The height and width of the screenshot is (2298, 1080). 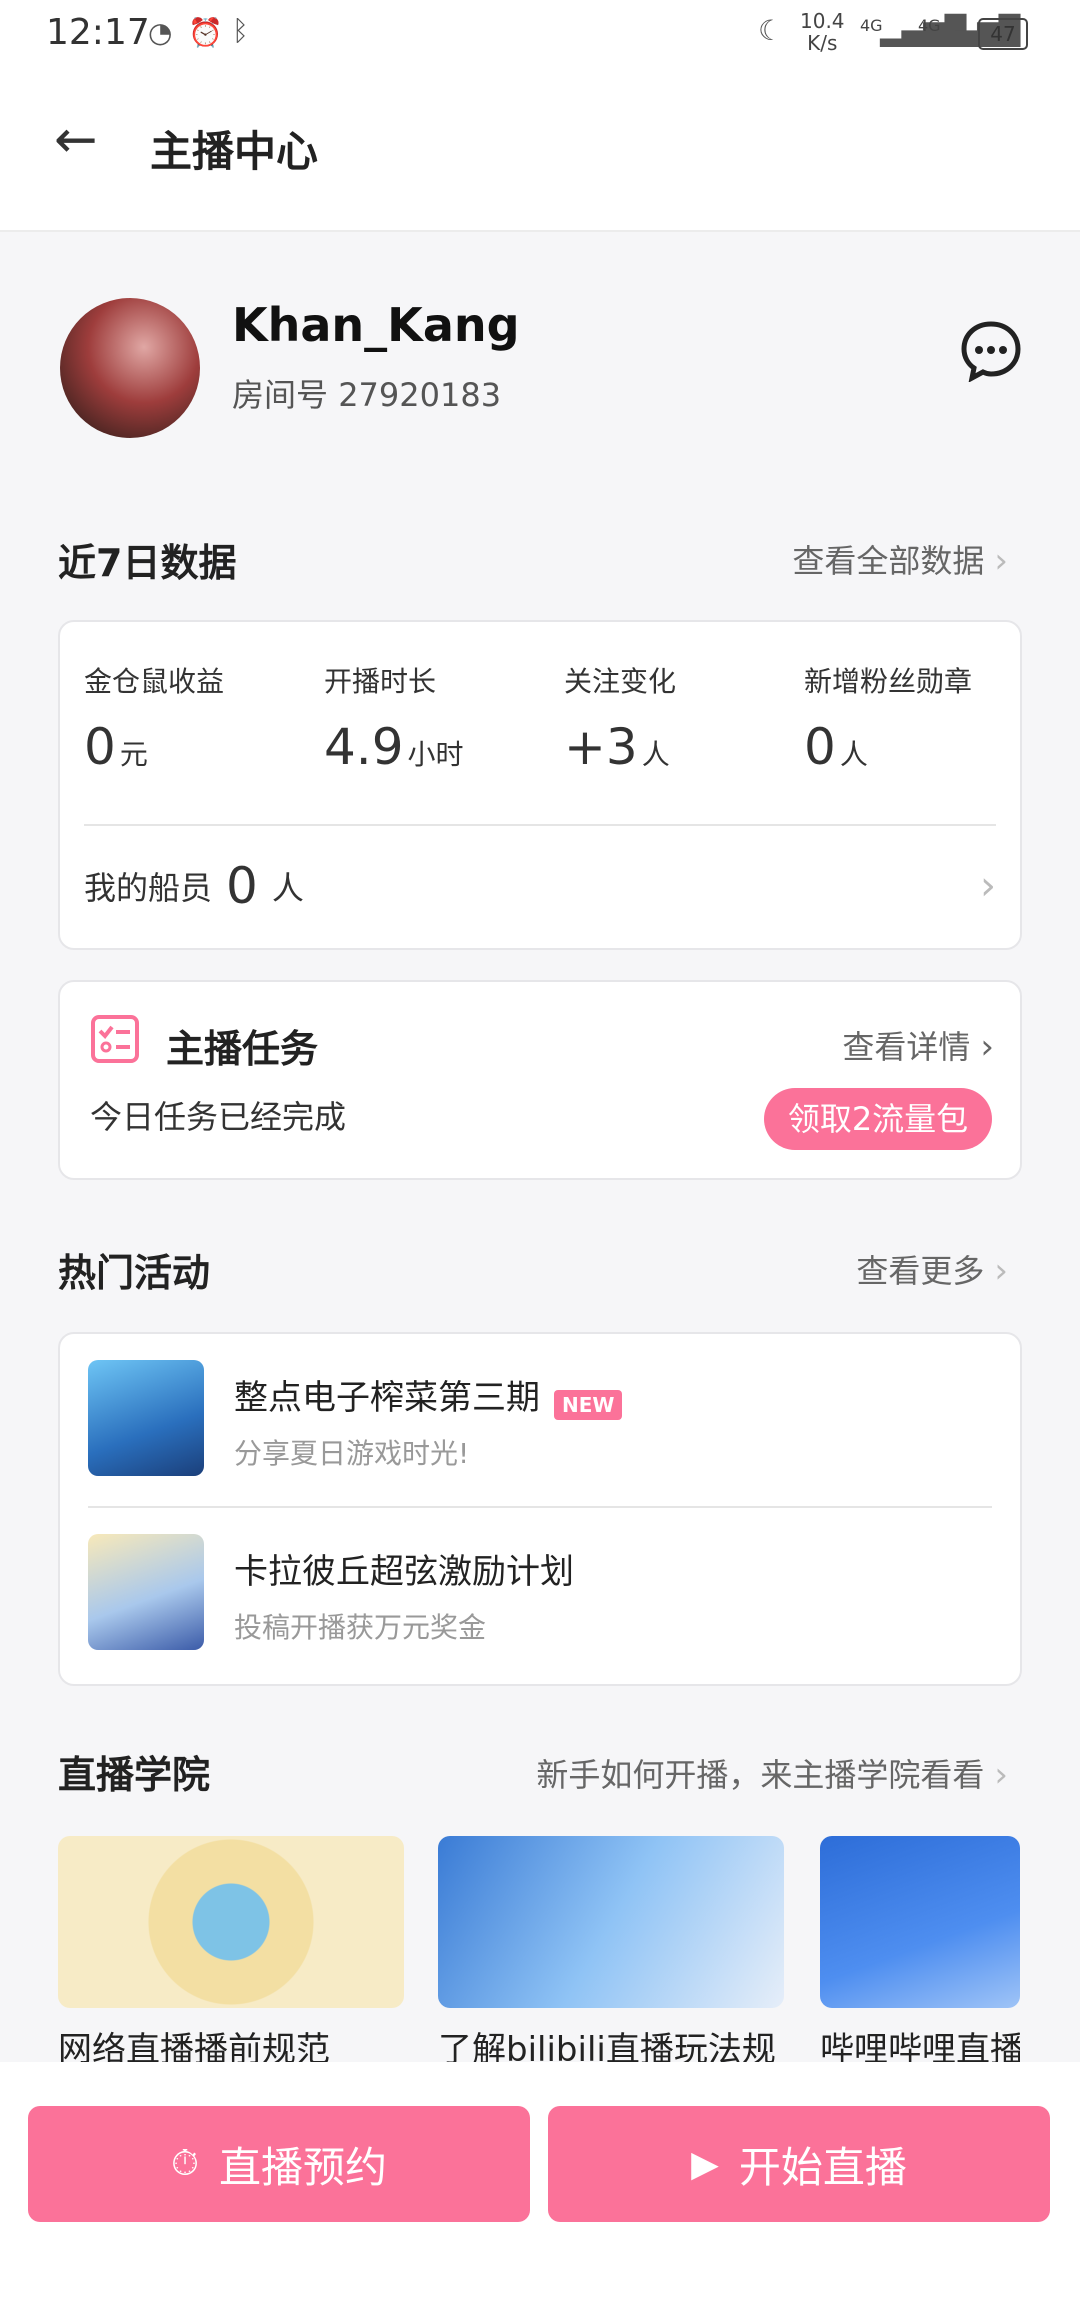 I want to click on live-reservation-label: 直播预约, so click(x=303, y=2167).